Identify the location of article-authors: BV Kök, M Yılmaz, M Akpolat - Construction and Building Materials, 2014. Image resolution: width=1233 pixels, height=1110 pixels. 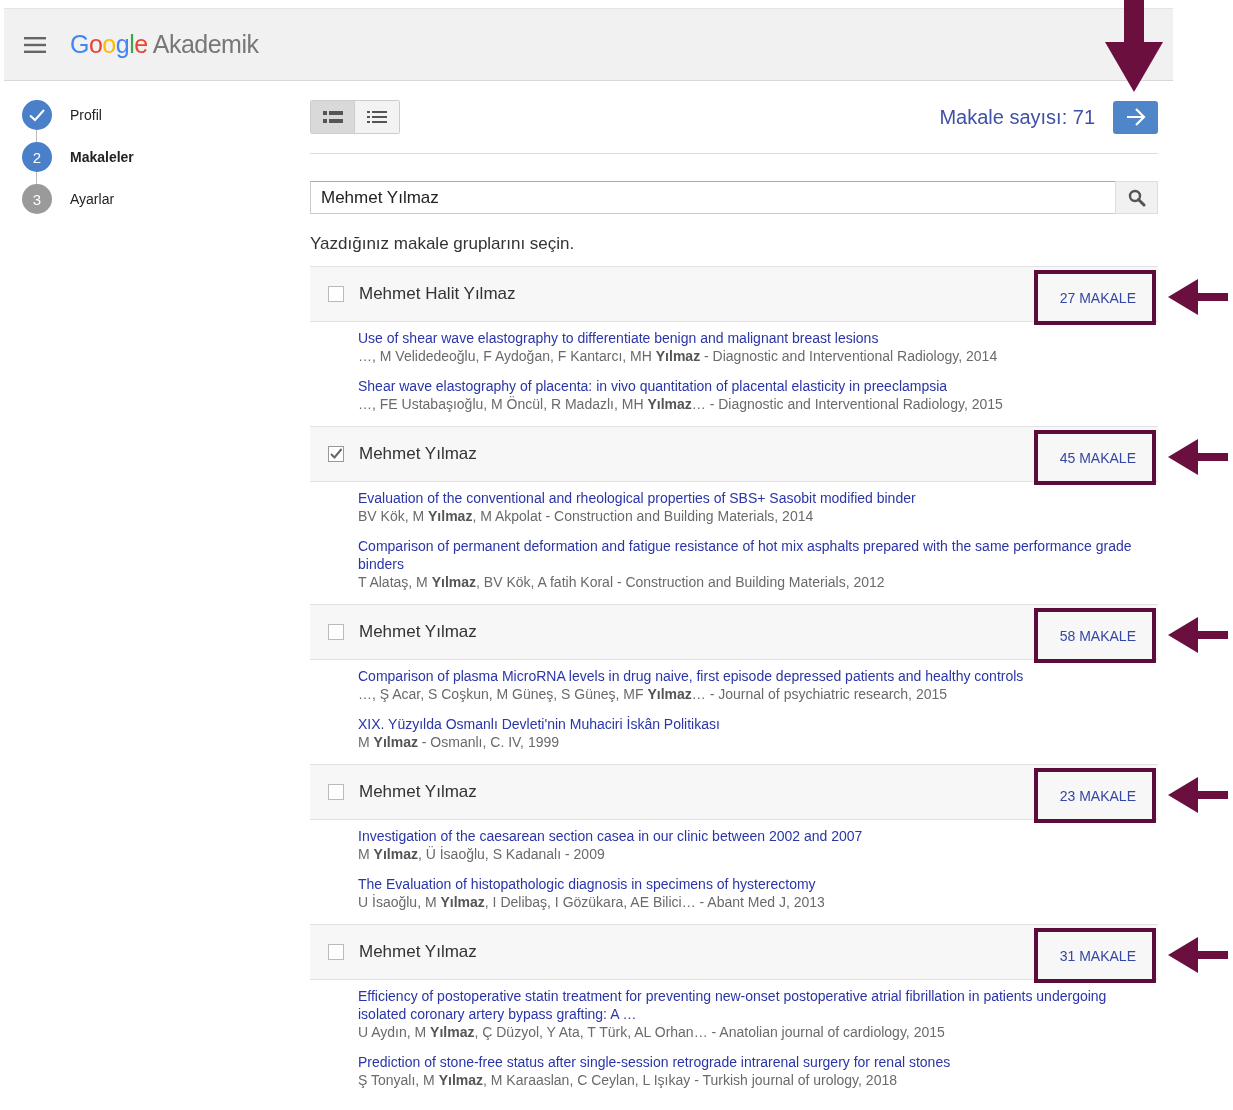
(586, 516).